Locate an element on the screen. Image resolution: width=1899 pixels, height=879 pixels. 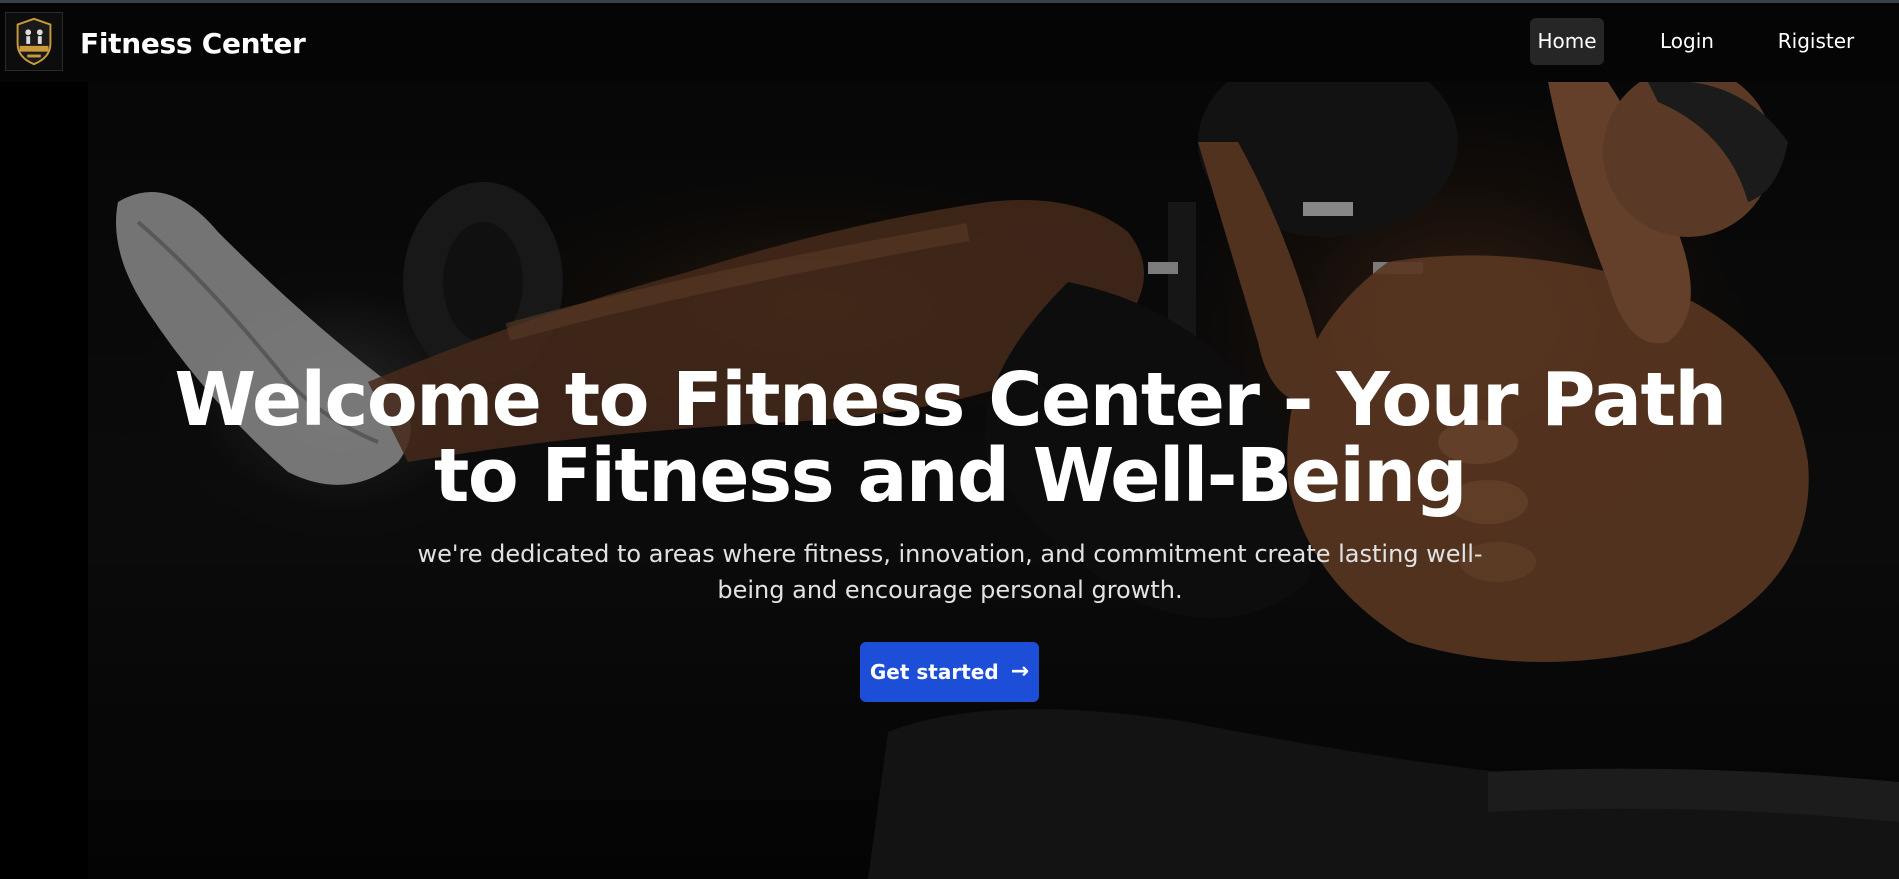
nav-register: Rigister is located at coordinates (1816, 41).